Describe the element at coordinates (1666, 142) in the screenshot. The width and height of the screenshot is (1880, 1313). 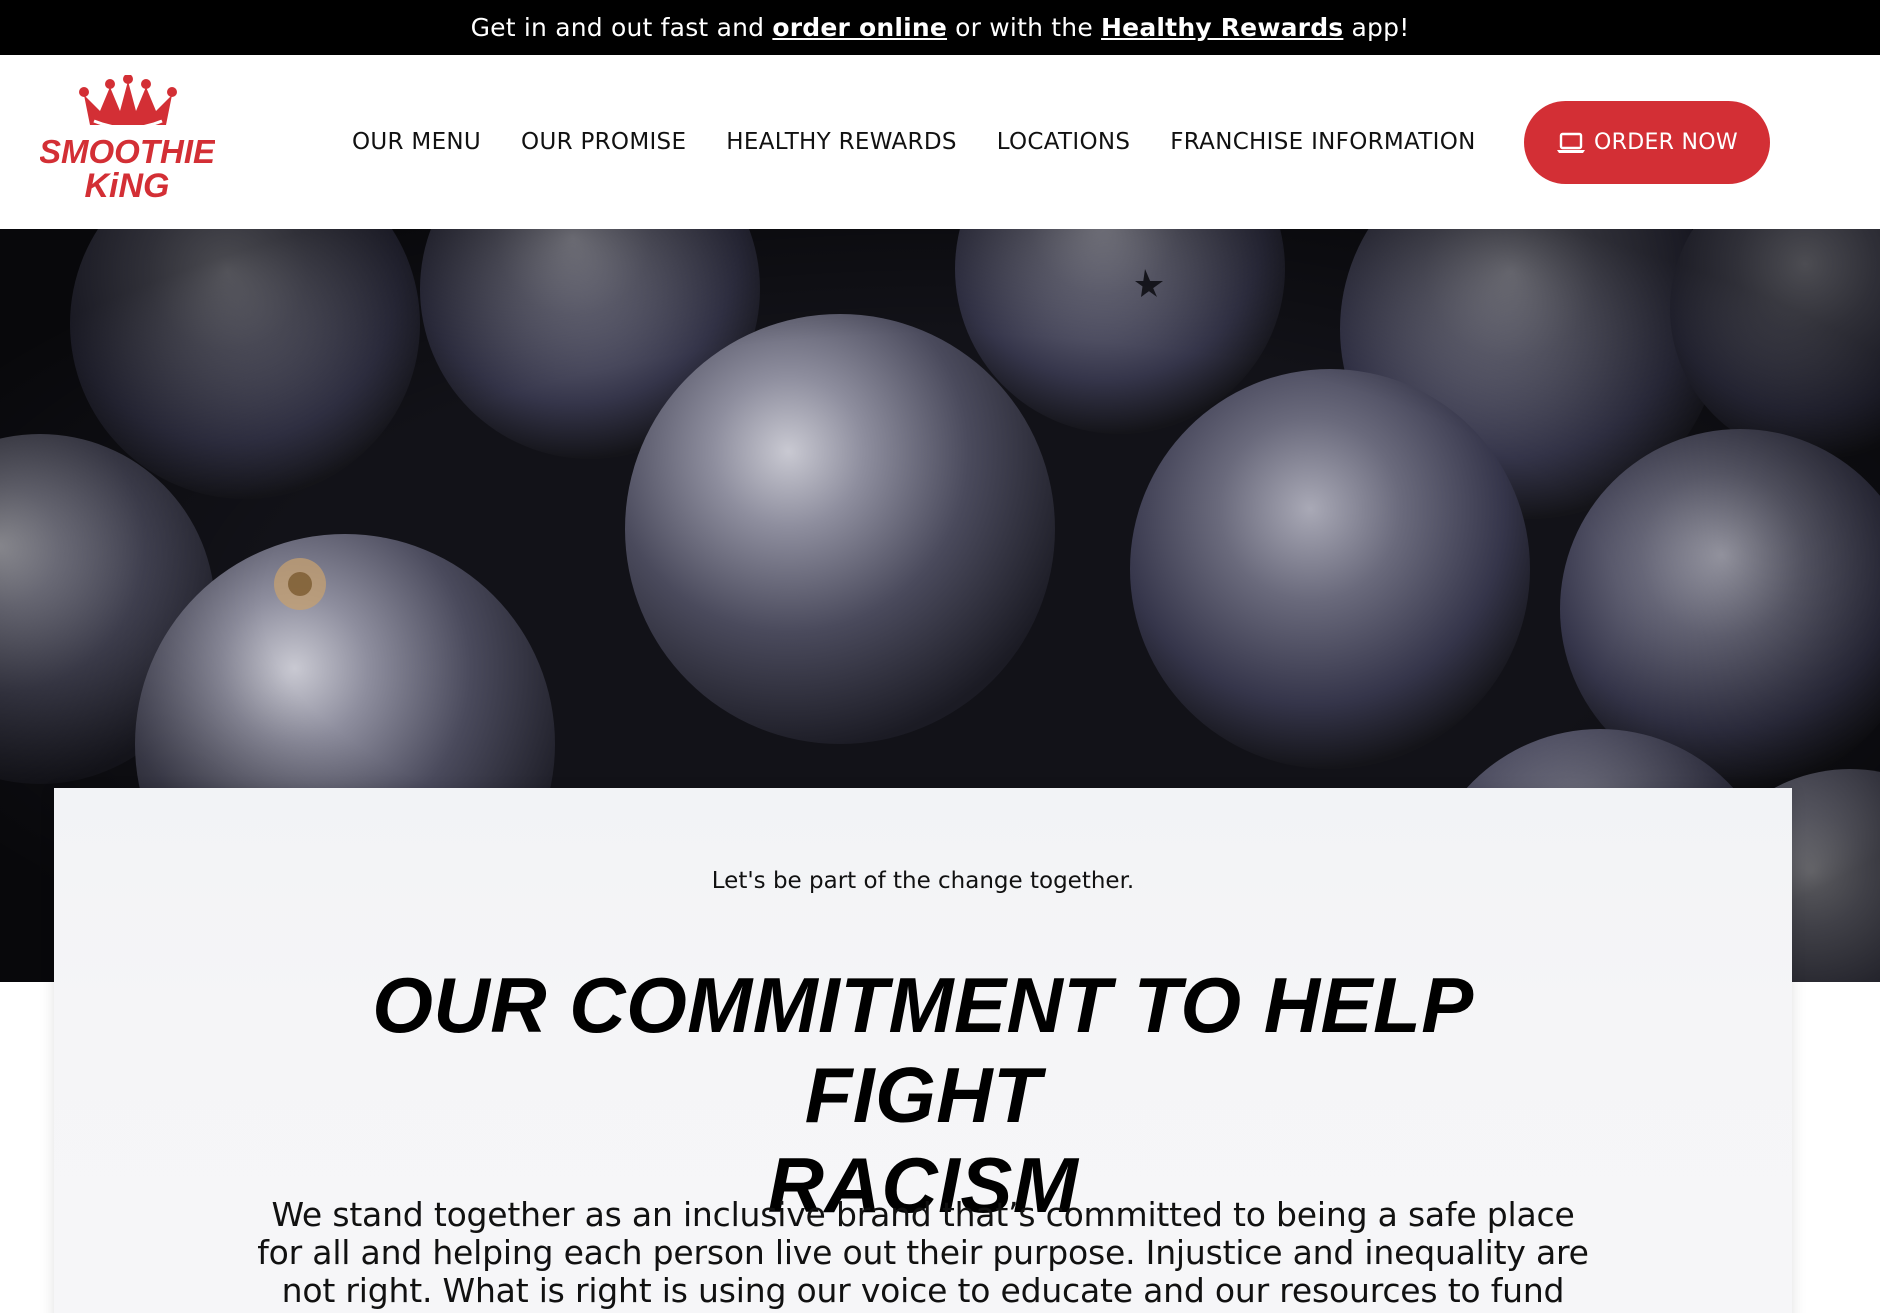
I see `order-now-label: ORDER NOW` at that location.